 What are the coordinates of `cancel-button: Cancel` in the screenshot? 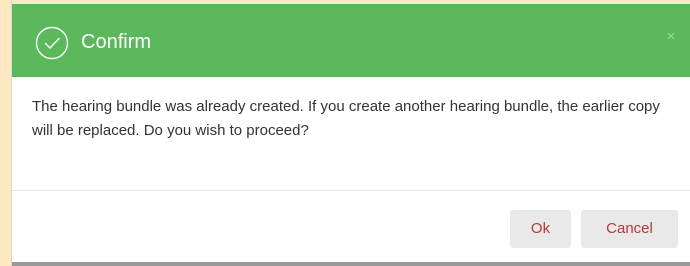 It's located at (629, 229).